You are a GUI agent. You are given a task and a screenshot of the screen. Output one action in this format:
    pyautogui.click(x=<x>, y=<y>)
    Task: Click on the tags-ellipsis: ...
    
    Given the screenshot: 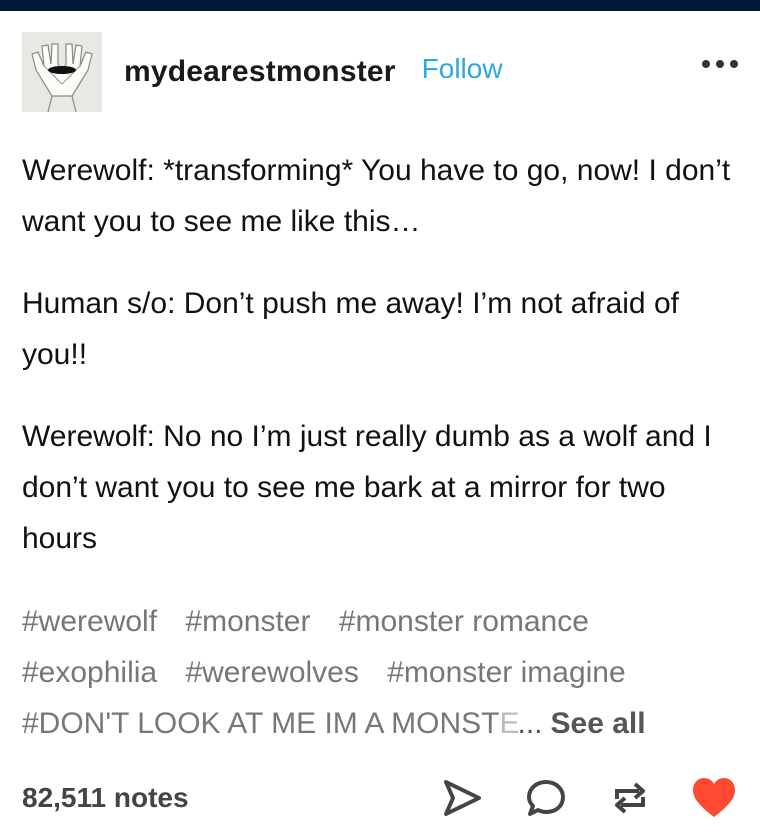 What is the action you would take?
    pyautogui.click(x=530, y=723)
    